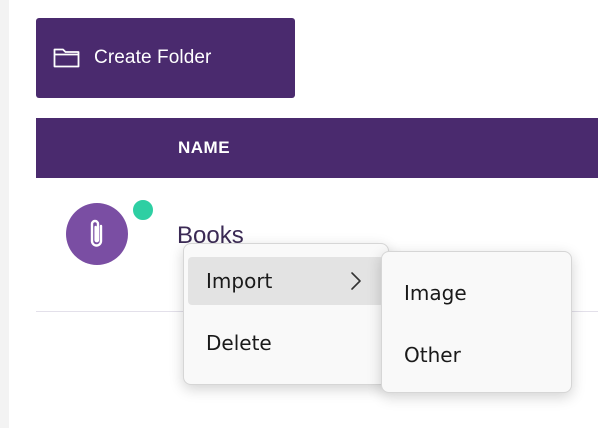 Image resolution: width=598 pixels, height=428 pixels. What do you see at coordinates (286, 281) in the screenshot?
I see `menu-item-import: Import` at bounding box center [286, 281].